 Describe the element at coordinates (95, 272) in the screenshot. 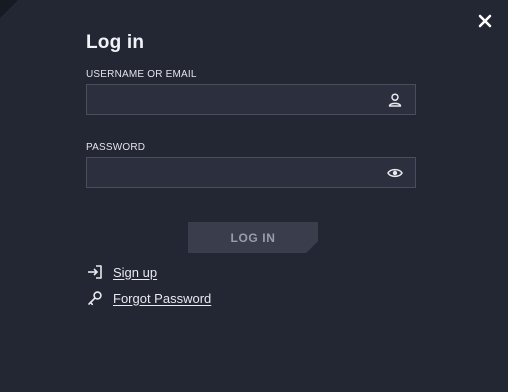

I see `sign-in-arrow-icon` at that location.